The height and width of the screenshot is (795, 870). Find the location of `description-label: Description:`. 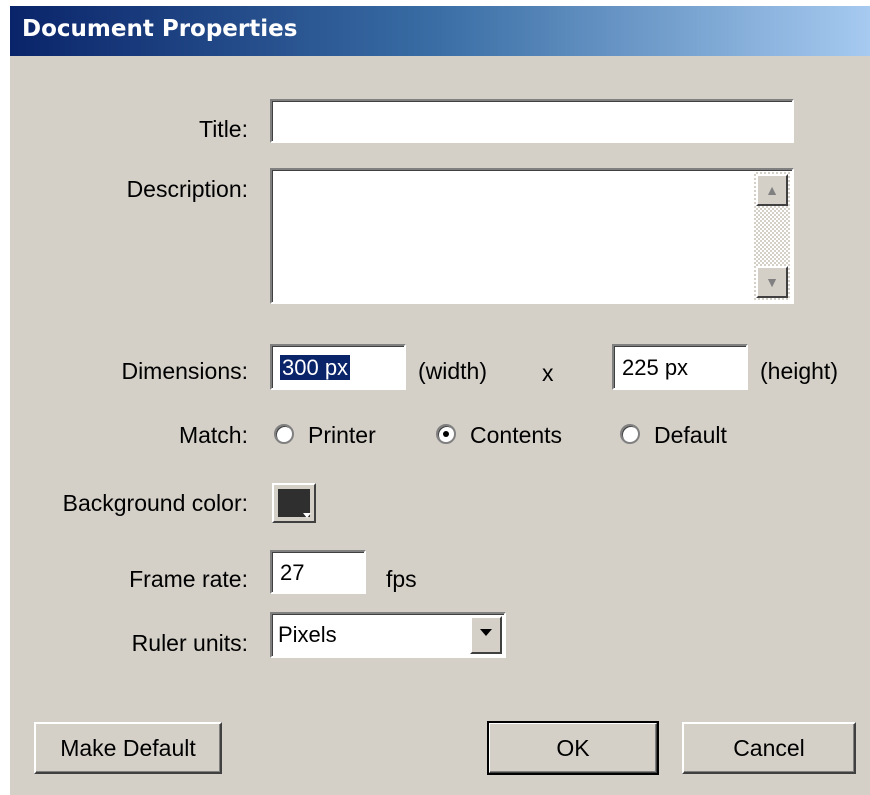

description-label: Description: is located at coordinates (187, 189).